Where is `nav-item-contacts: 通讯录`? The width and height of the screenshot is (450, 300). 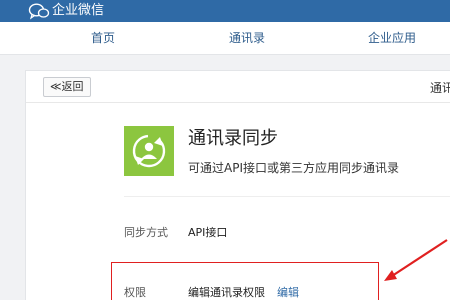
nav-item-contacts: 通讯录 is located at coordinates (247, 38).